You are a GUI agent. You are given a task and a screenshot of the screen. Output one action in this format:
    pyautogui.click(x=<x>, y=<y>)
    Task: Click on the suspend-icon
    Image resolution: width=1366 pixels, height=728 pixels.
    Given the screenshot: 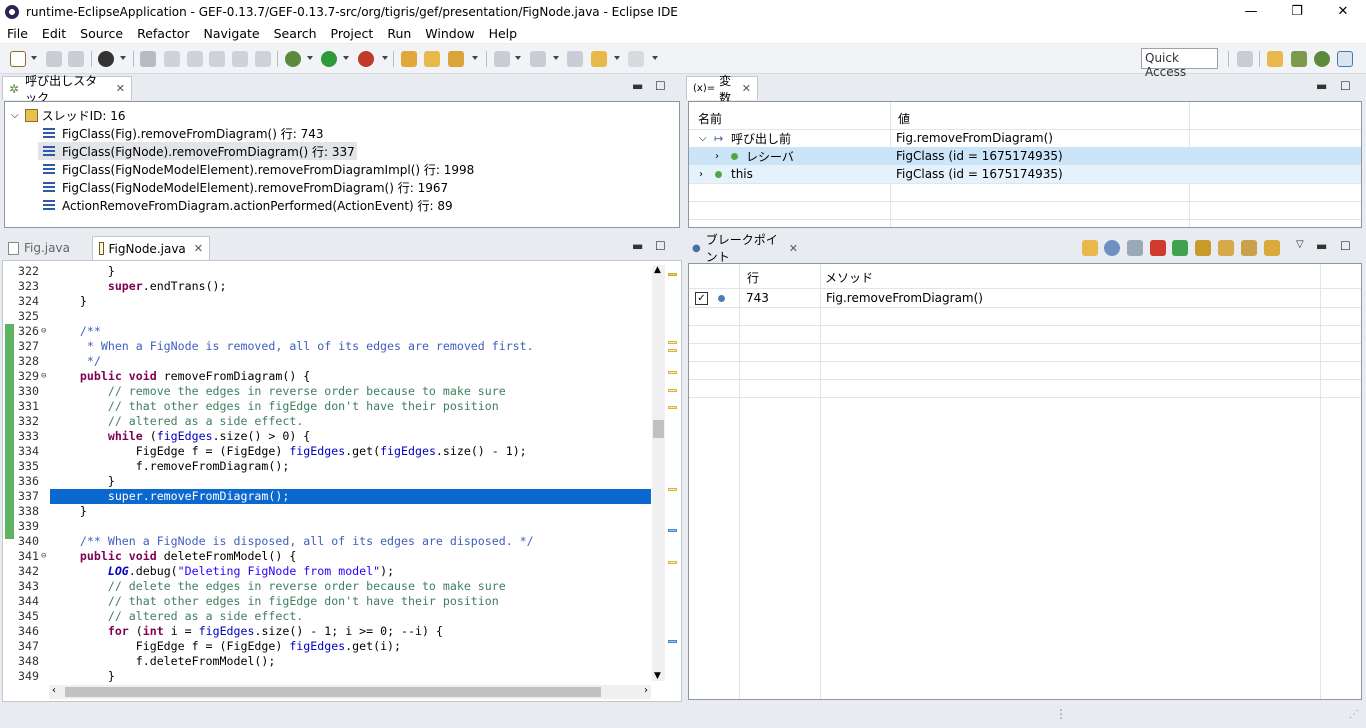 What is the action you would take?
    pyautogui.click(x=195, y=59)
    